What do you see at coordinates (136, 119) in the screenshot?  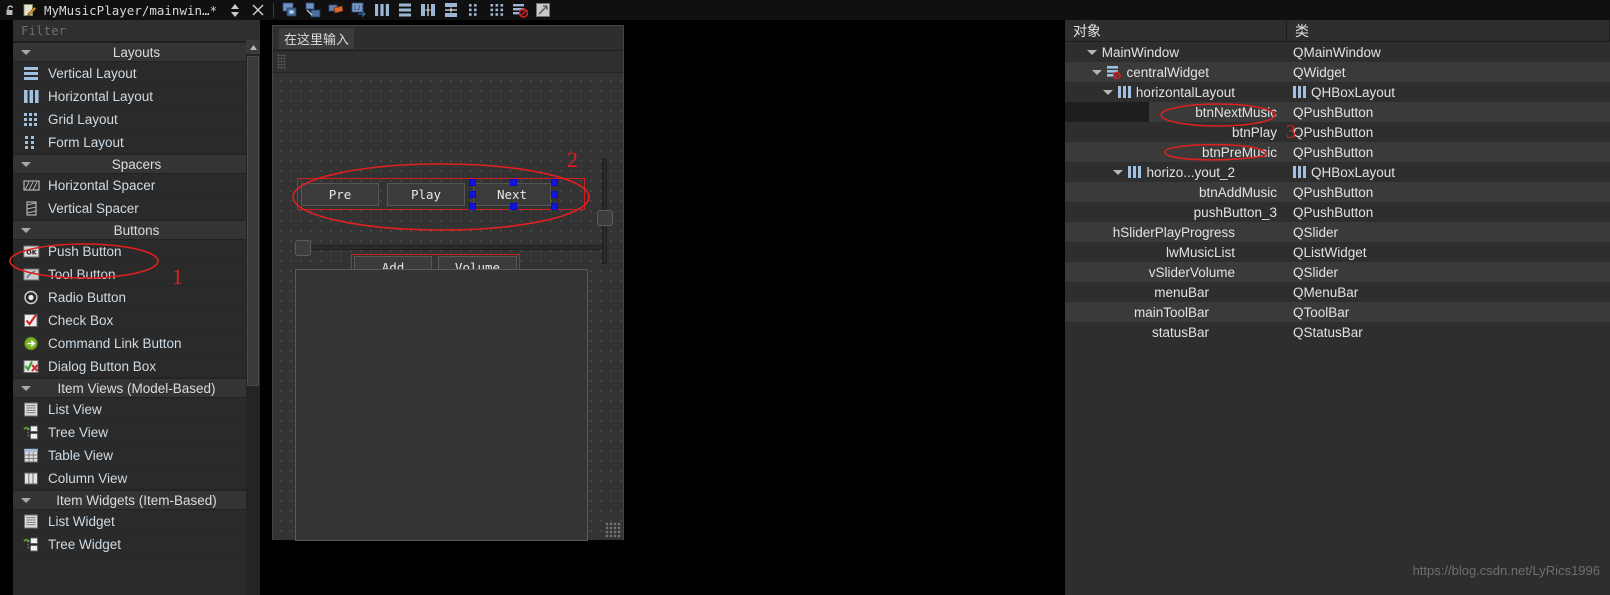 I see `widget-item-grid-layout: Grid Layout` at bounding box center [136, 119].